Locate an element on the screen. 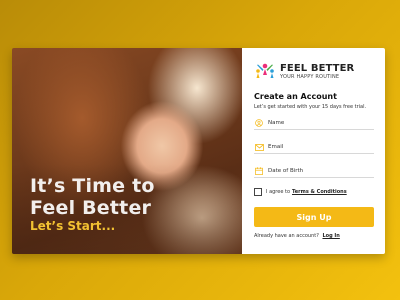  agree-text: I agree to is located at coordinates (278, 192).